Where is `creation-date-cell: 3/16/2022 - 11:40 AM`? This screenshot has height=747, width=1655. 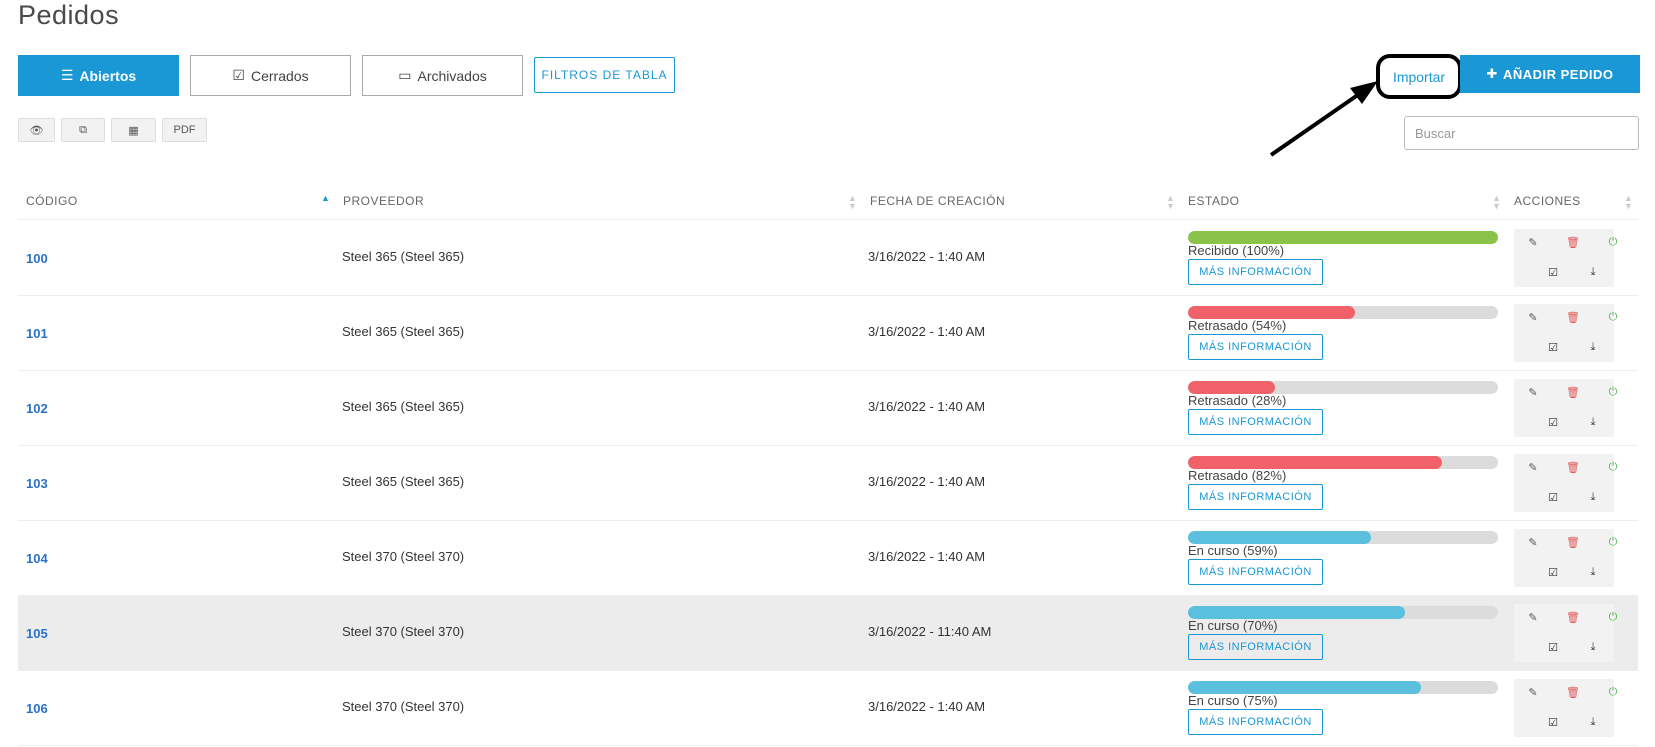 creation-date-cell: 3/16/2022 - 11:40 AM is located at coordinates (930, 631).